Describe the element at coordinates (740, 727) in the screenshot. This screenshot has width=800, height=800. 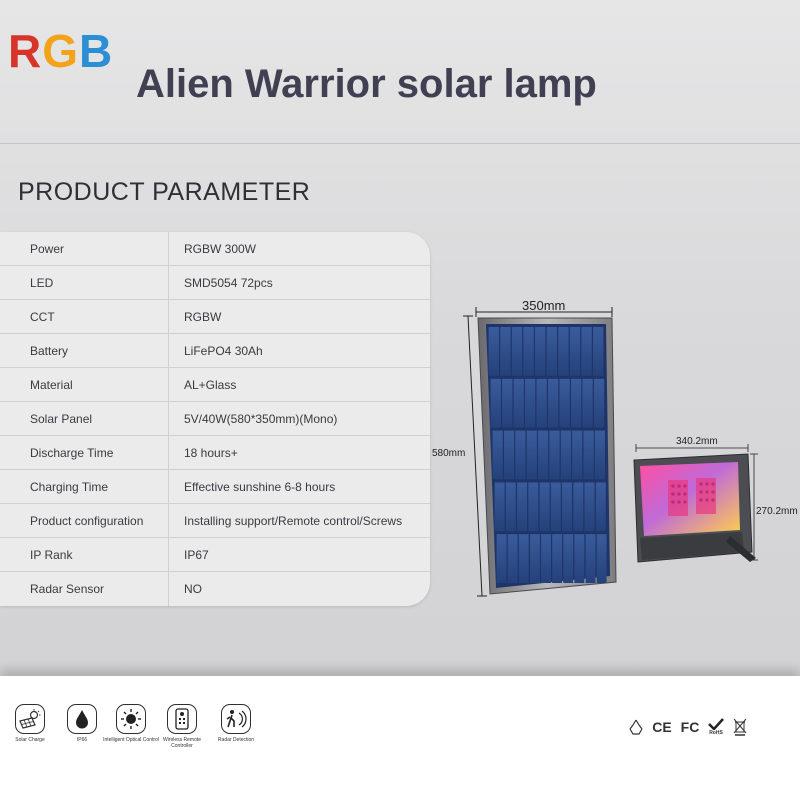
I see `weee-bin-icon` at that location.